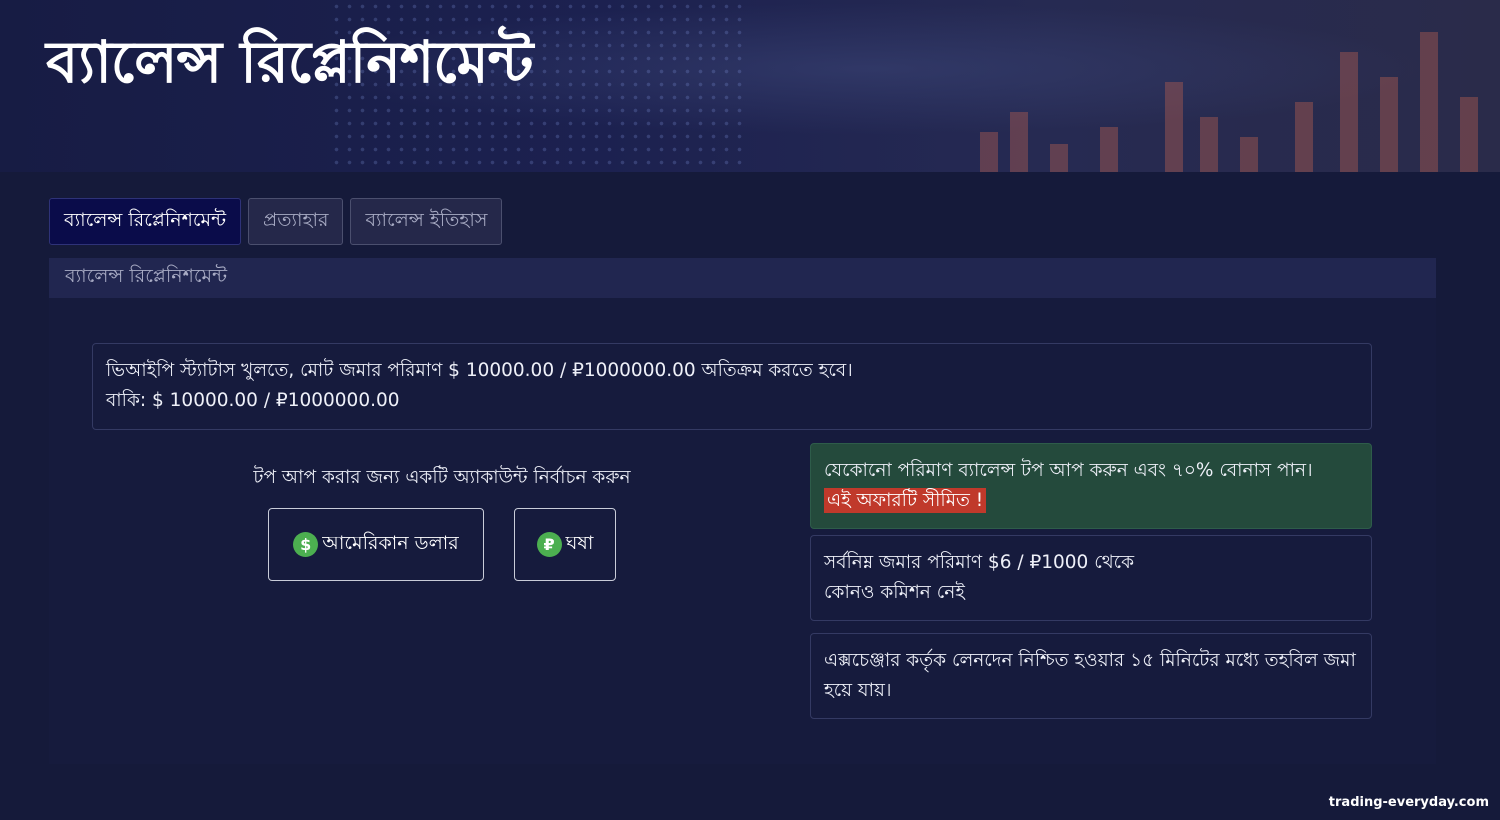 Image resolution: width=1500 pixels, height=820 pixels. I want to click on watermark: trading-everyday.com, so click(1408, 802).